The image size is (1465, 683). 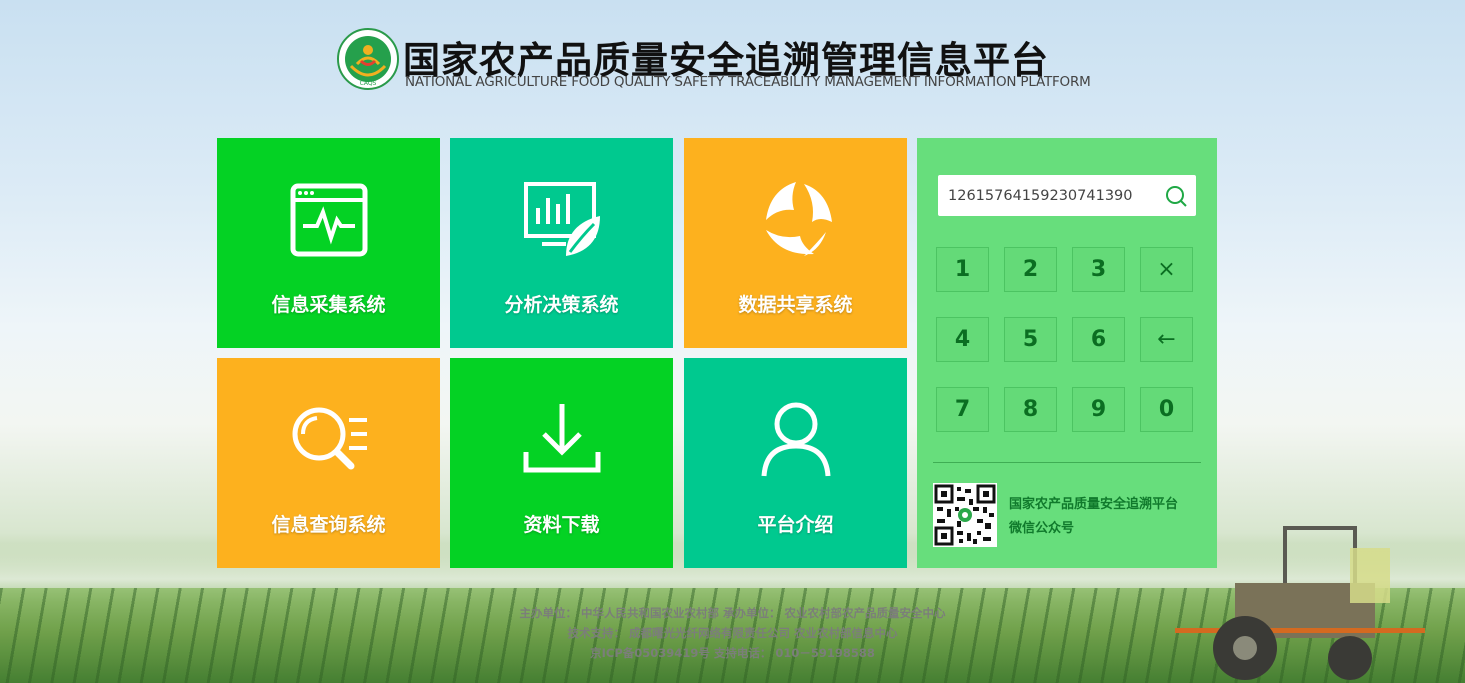 I want to click on chart-leaf-icon, so click(x=561, y=219).